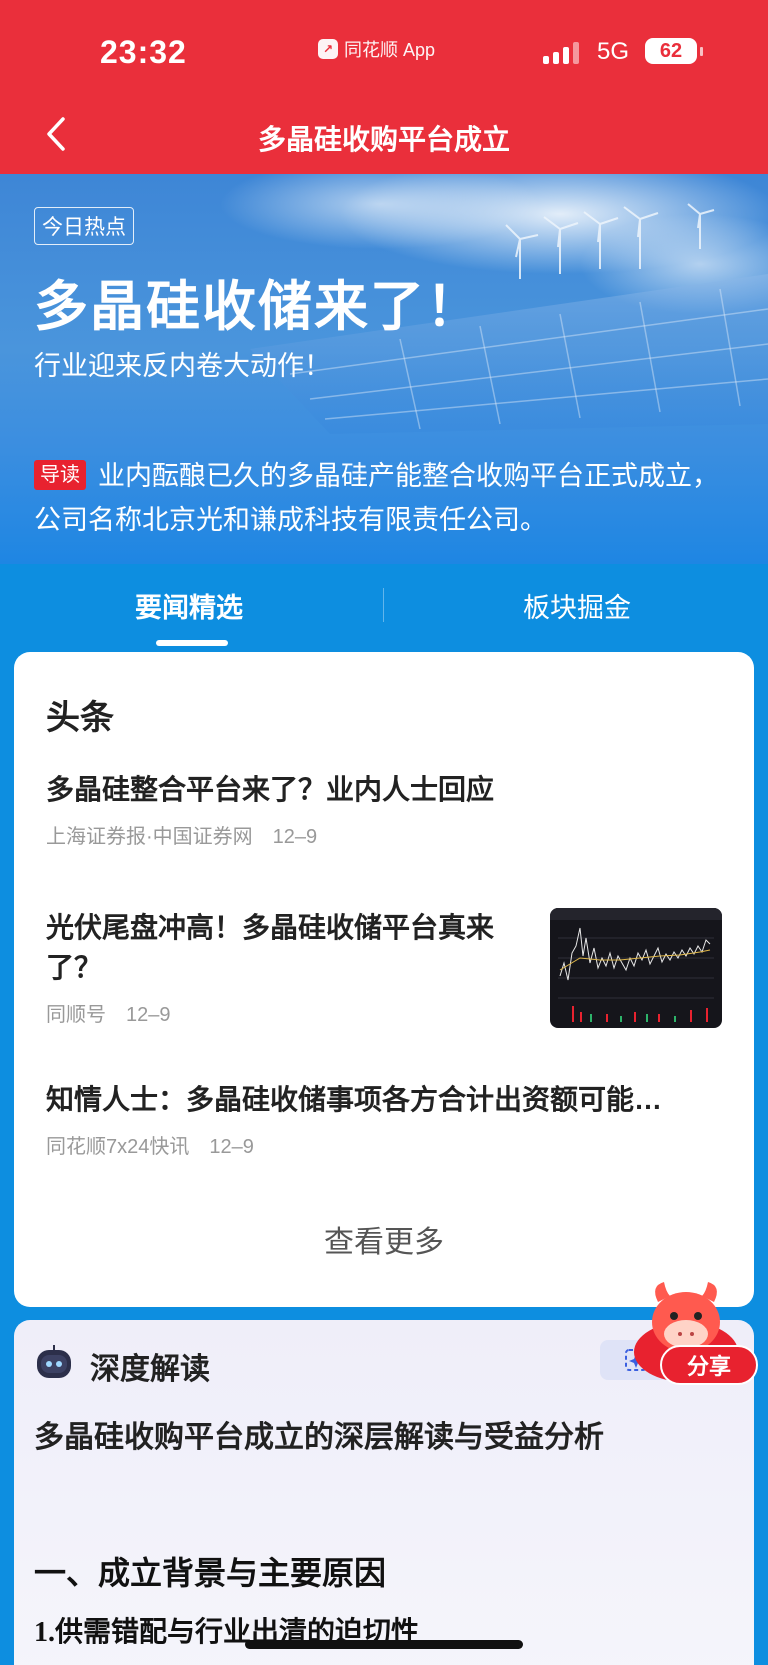 The image size is (768, 1665). I want to click on deep-read-headline: 多晶硅收购平台成立的深层解读与受益分析, so click(319, 1437).